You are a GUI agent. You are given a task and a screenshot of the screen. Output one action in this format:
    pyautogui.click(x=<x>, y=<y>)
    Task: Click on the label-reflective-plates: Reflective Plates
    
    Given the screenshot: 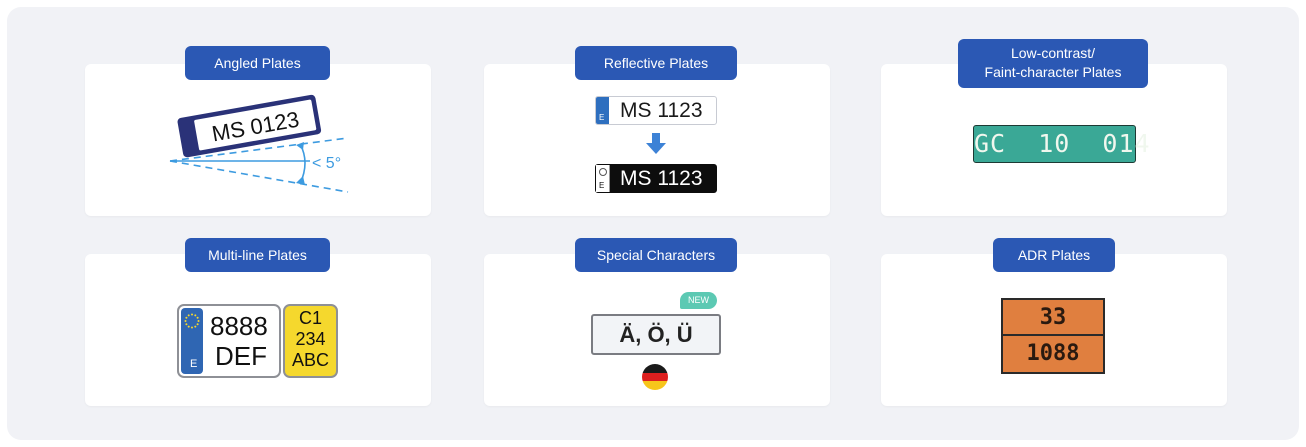 What is the action you would take?
    pyautogui.click(x=656, y=63)
    